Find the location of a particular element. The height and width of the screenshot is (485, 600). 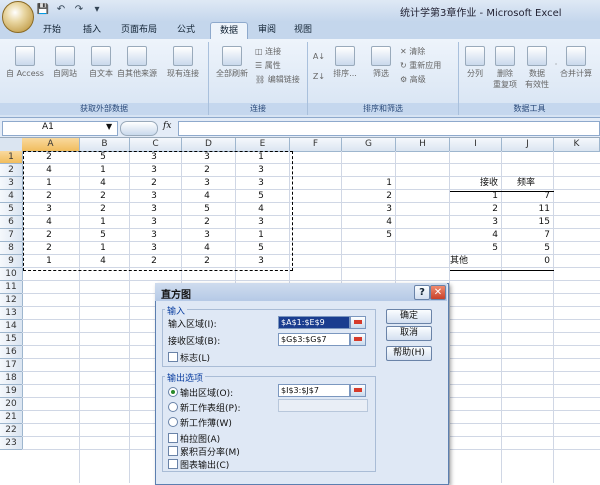

bin-cell: 3 is located at coordinates (368, 209).